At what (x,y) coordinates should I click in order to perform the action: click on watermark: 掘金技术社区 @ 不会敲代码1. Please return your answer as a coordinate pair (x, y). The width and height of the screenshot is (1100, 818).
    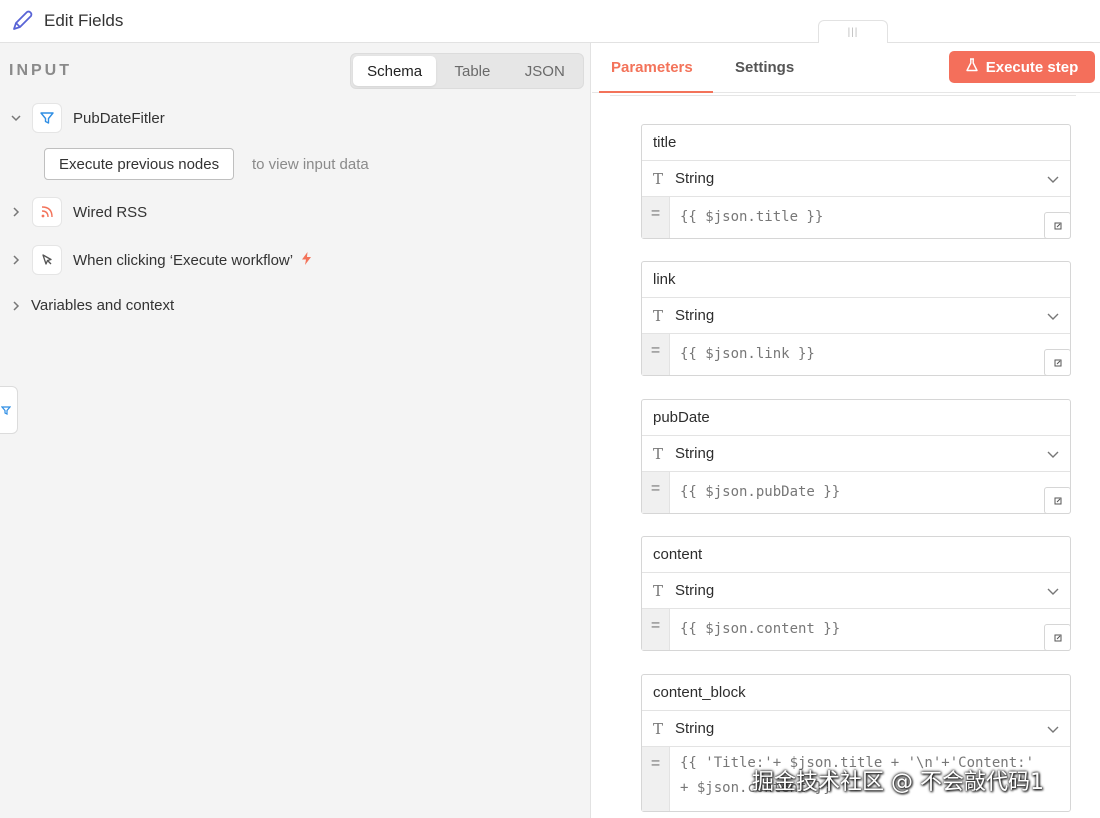
    Looking at the image, I should click on (898, 782).